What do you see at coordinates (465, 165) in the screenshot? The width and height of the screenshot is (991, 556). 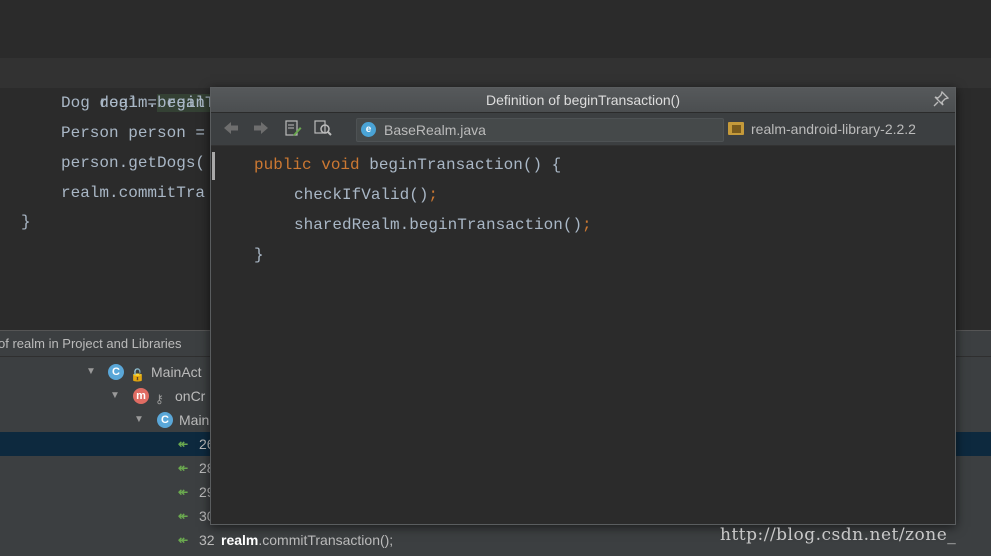 I see `code-token: beginTransaction() {` at bounding box center [465, 165].